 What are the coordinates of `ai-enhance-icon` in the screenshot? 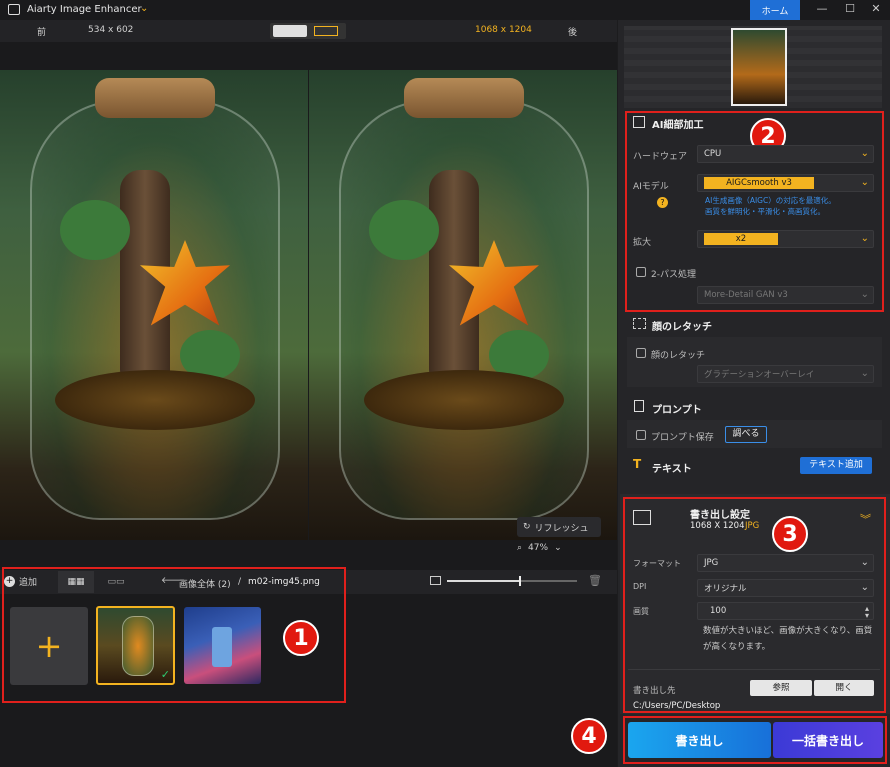 It's located at (639, 122).